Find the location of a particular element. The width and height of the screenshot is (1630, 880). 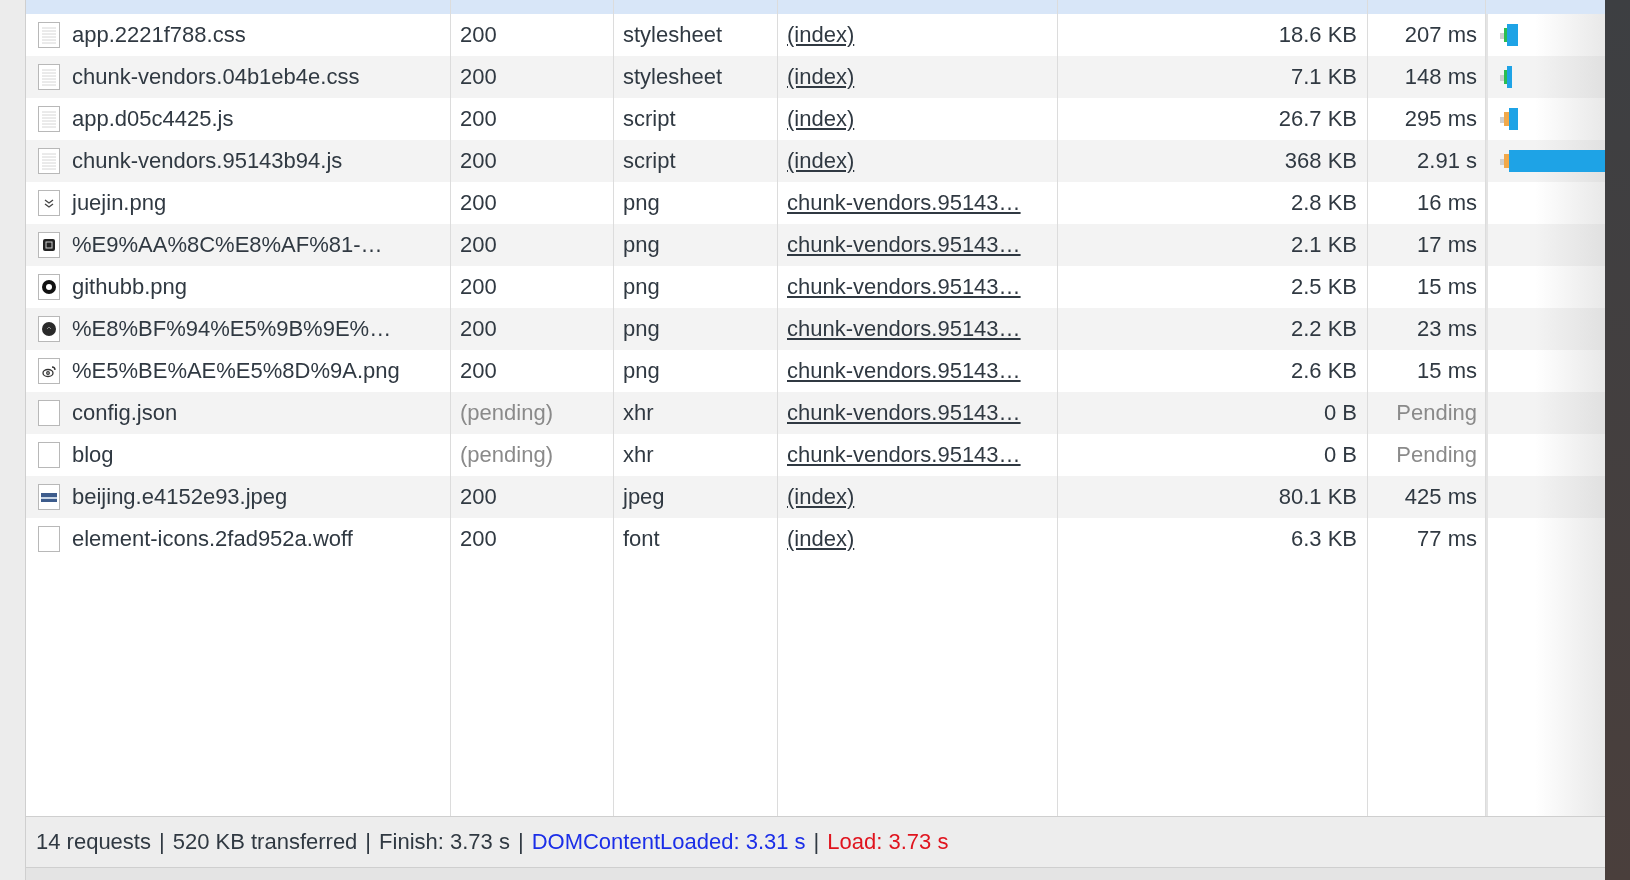

file-name: config.json is located at coordinates (125, 413).